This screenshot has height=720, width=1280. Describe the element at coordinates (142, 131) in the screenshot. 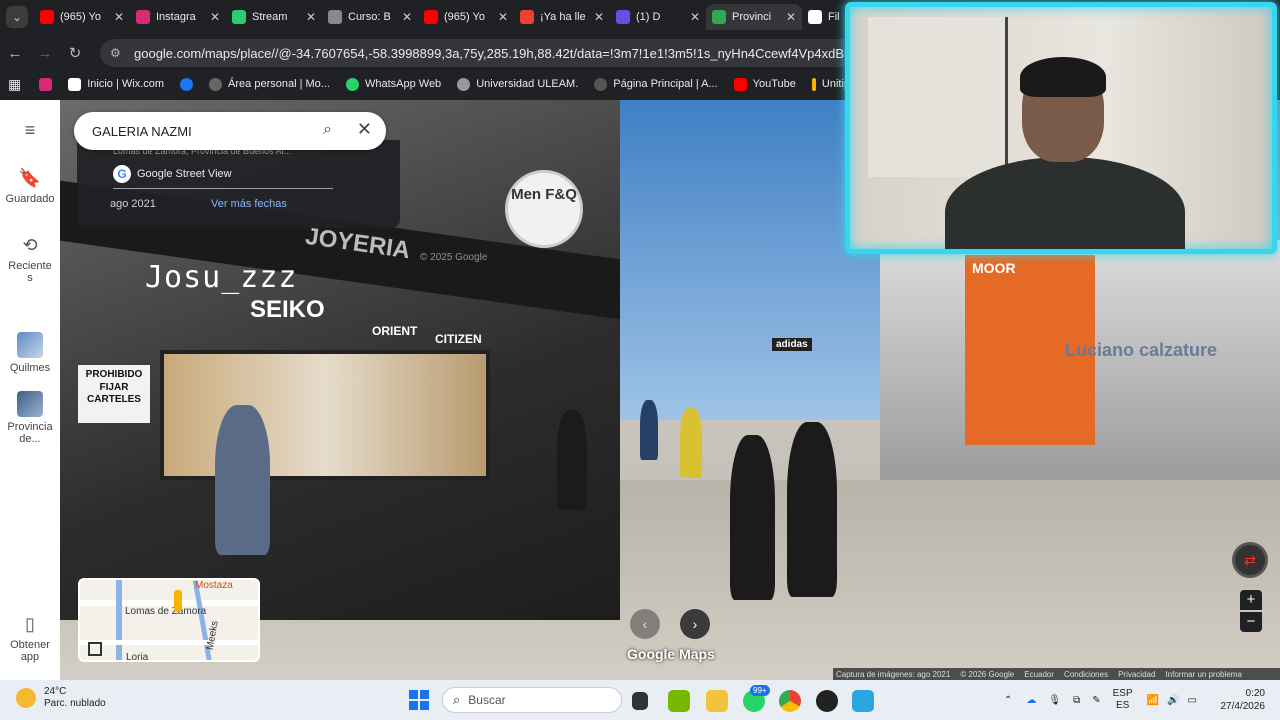

I see `search-input: GALERIA NAZMI` at that location.